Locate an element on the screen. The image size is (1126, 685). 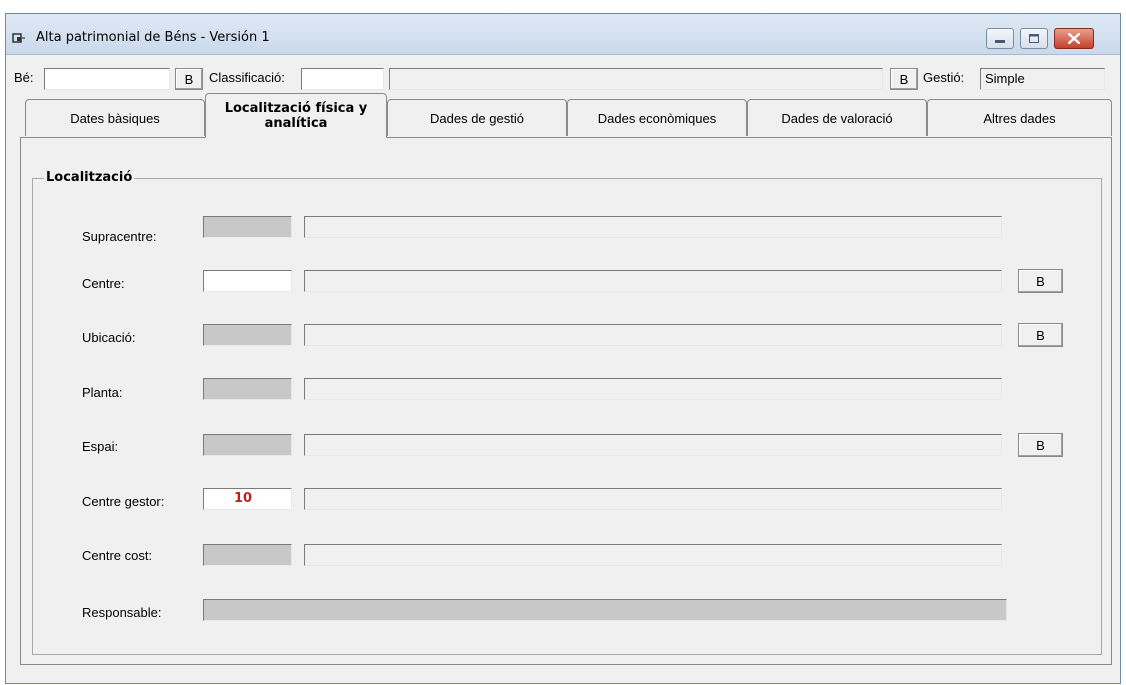
localitzacio-group-title: Localització is located at coordinates (89, 177).